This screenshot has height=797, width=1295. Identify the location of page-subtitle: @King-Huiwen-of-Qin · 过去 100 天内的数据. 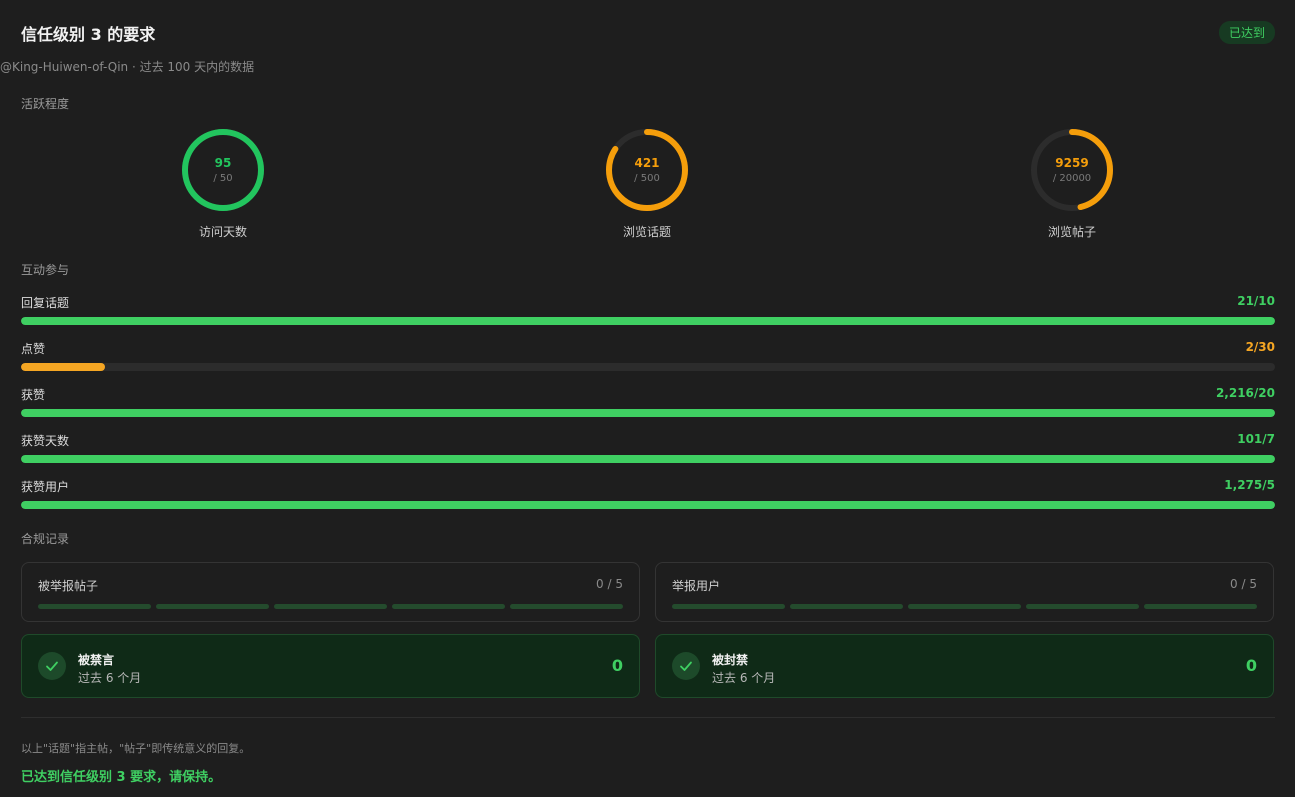
(127, 67).